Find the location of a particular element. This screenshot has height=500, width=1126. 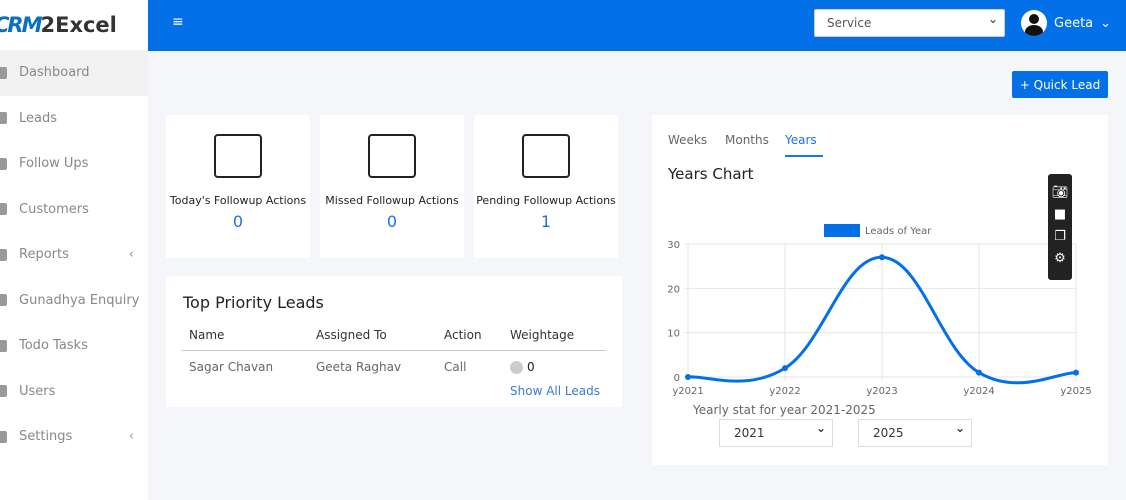

video-icon: ■ is located at coordinates (1060, 215).